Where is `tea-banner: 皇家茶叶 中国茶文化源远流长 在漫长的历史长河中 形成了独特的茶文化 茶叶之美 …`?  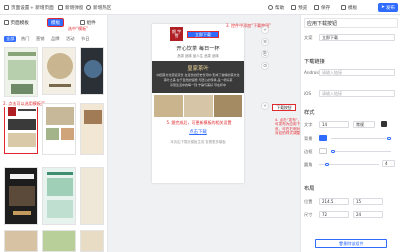 tea-banner: 皇家茶叶 中国茶文化源远流长 在漫长的历史长河中 形成了独特的茶文化 茶叶之美 … is located at coordinates (198, 77).